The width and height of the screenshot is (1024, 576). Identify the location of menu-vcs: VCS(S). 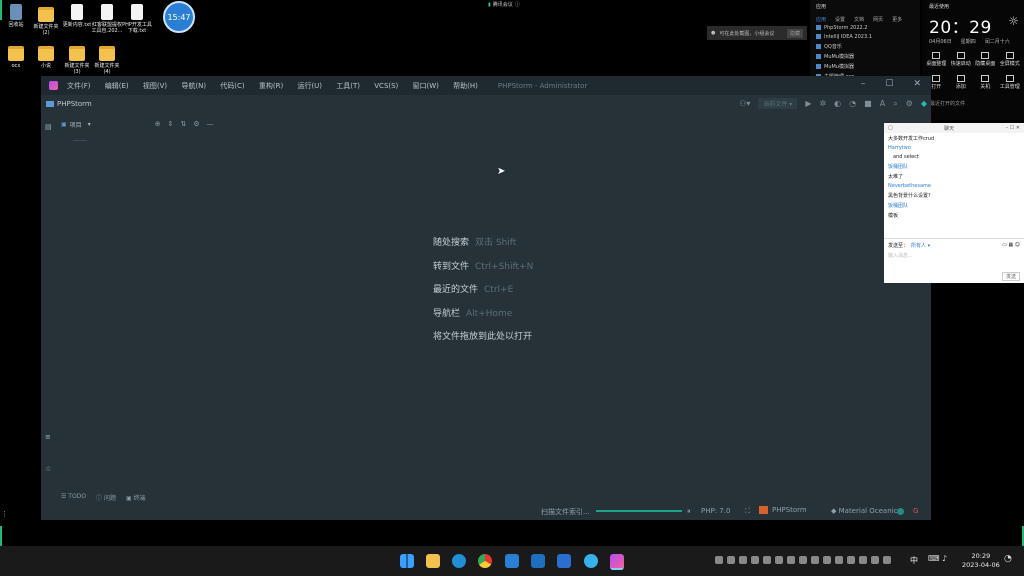
(386, 86).